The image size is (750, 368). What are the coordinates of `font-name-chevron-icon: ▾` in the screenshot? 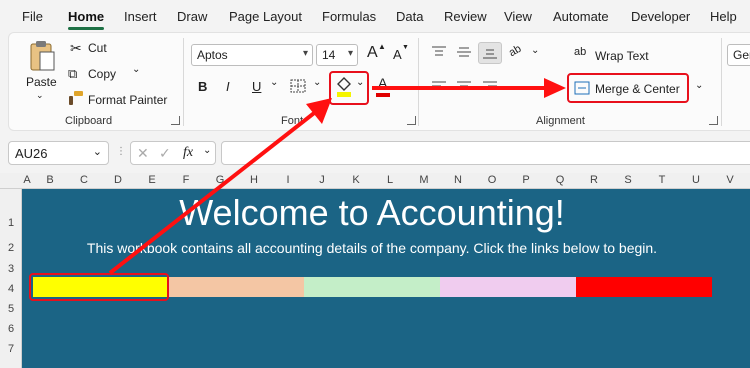 It's located at (305, 53).